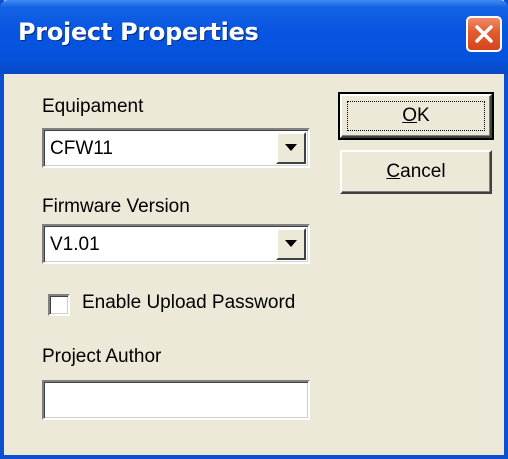 Image resolution: width=508 pixels, height=459 pixels. What do you see at coordinates (393, 171) in the screenshot?
I see `cancel-mnemonic: C` at bounding box center [393, 171].